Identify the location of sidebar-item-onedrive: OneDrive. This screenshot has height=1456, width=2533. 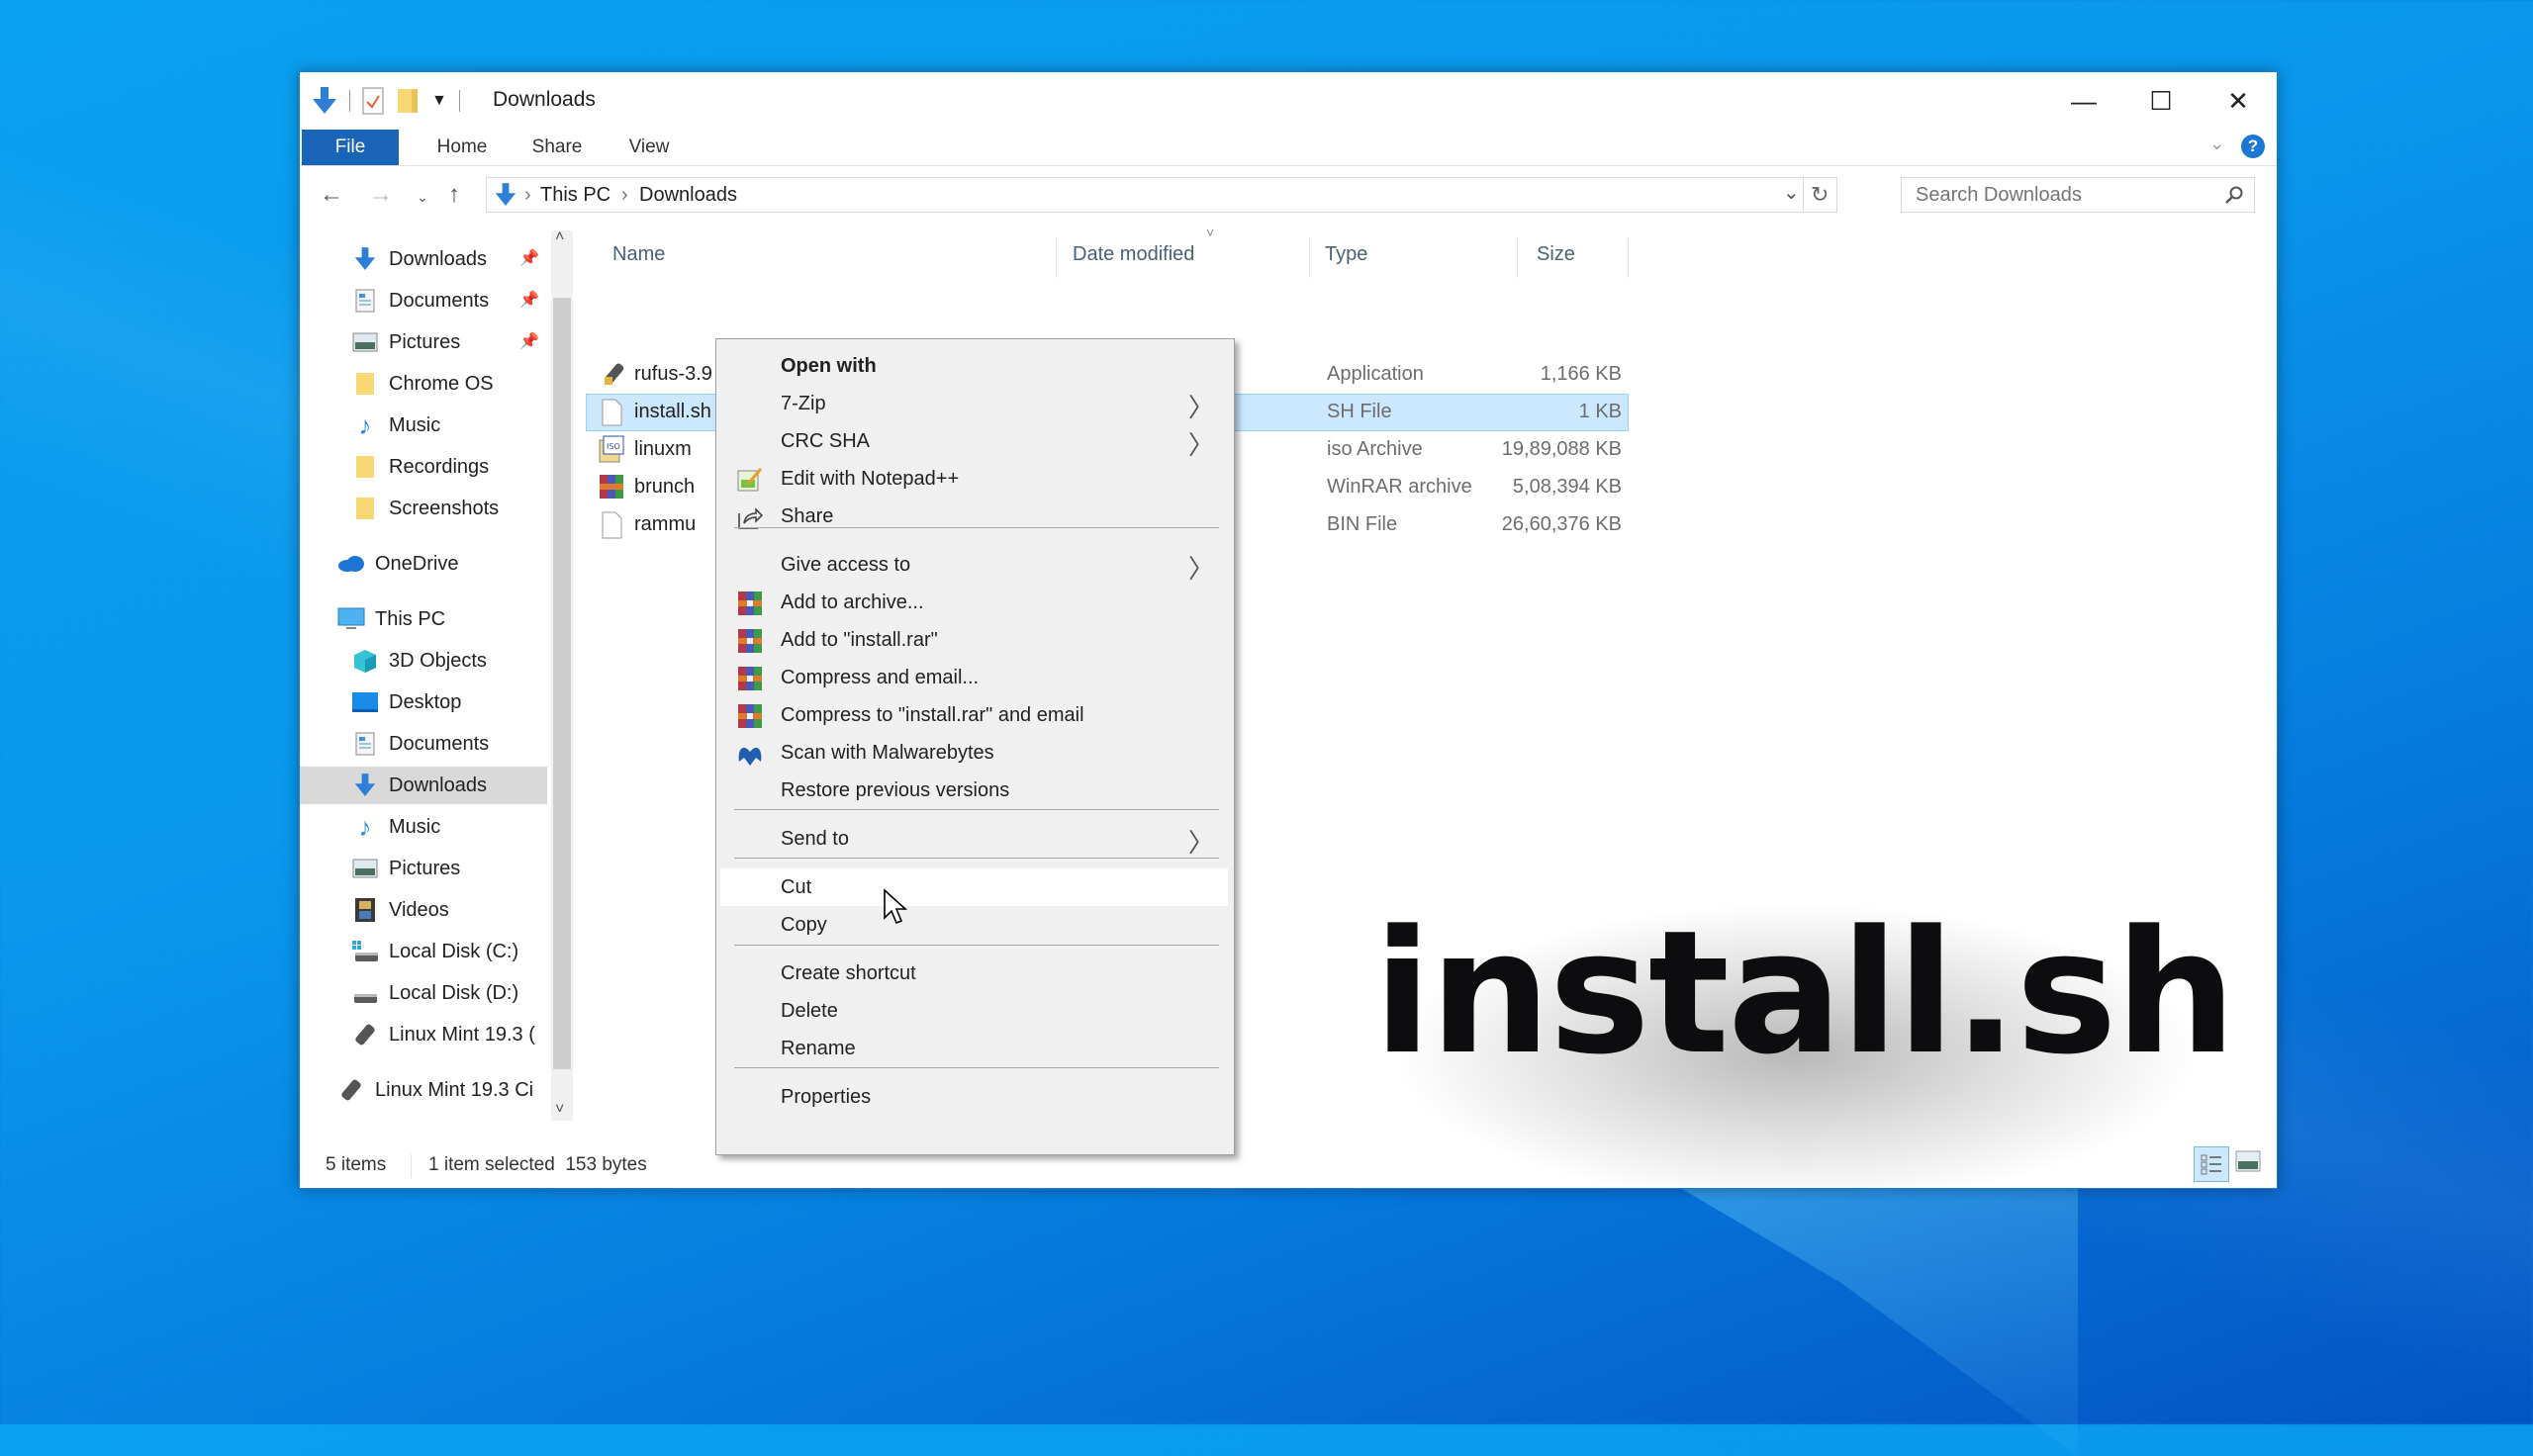
(397, 564).